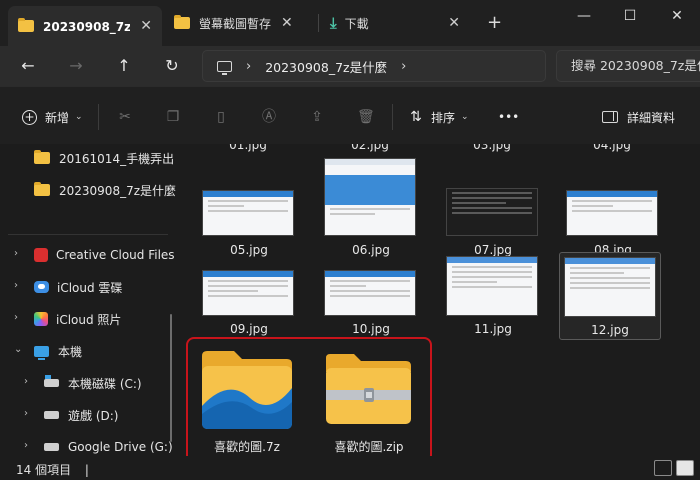  Describe the element at coordinates (173, 117) in the screenshot. I see `copy-button: ❐` at that location.